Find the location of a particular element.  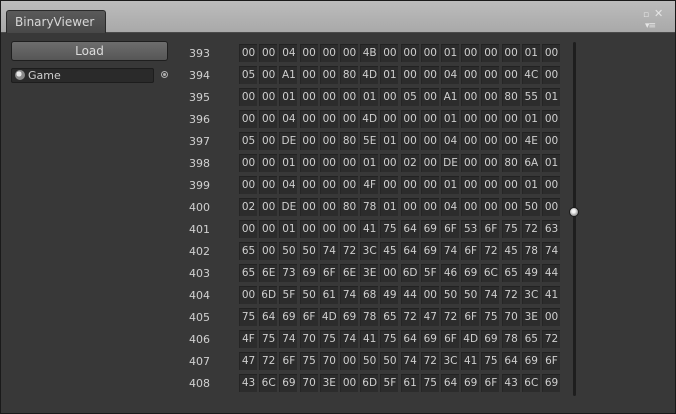

hex-byte-cell: 61 is located at coordinates (328, 295).